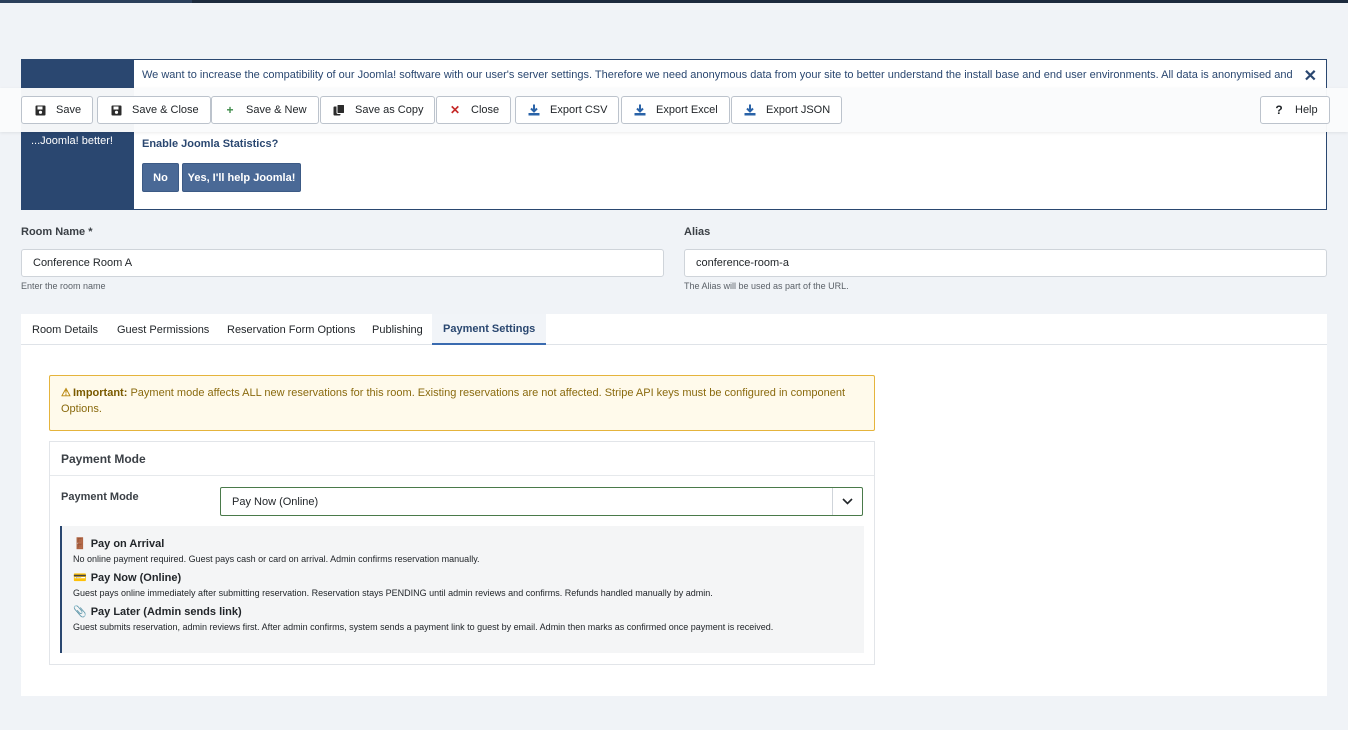 This screenshot has height=730, width=1348. I want to click on tab-publishing: Publishing, so click(397, 329).